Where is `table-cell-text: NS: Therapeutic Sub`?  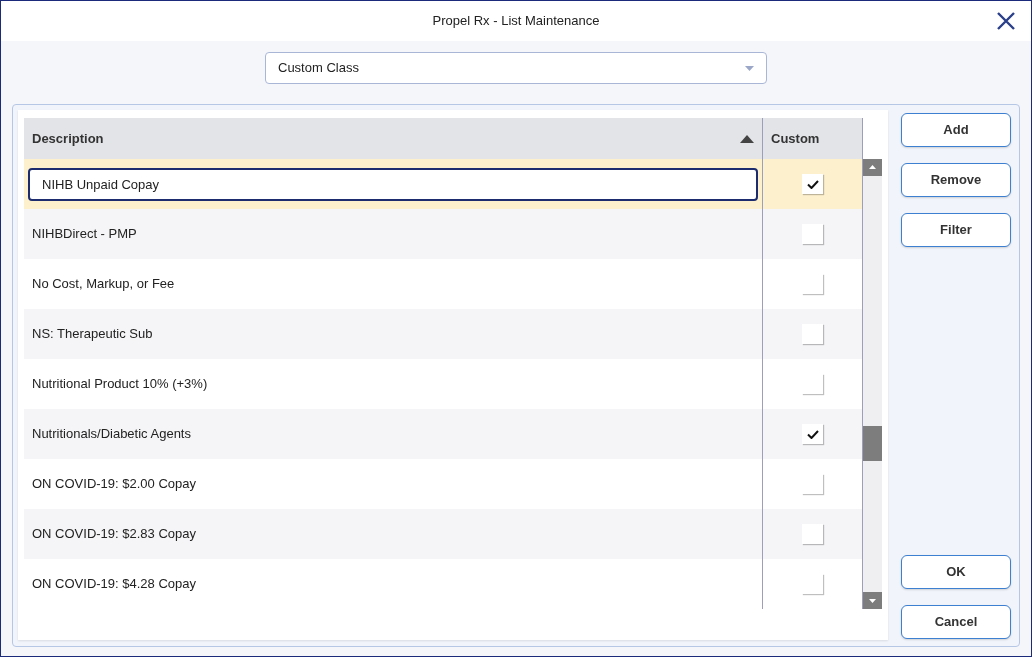
table-cell-text: NS: Therapeutic Sub is located at coordinates (92, 334).